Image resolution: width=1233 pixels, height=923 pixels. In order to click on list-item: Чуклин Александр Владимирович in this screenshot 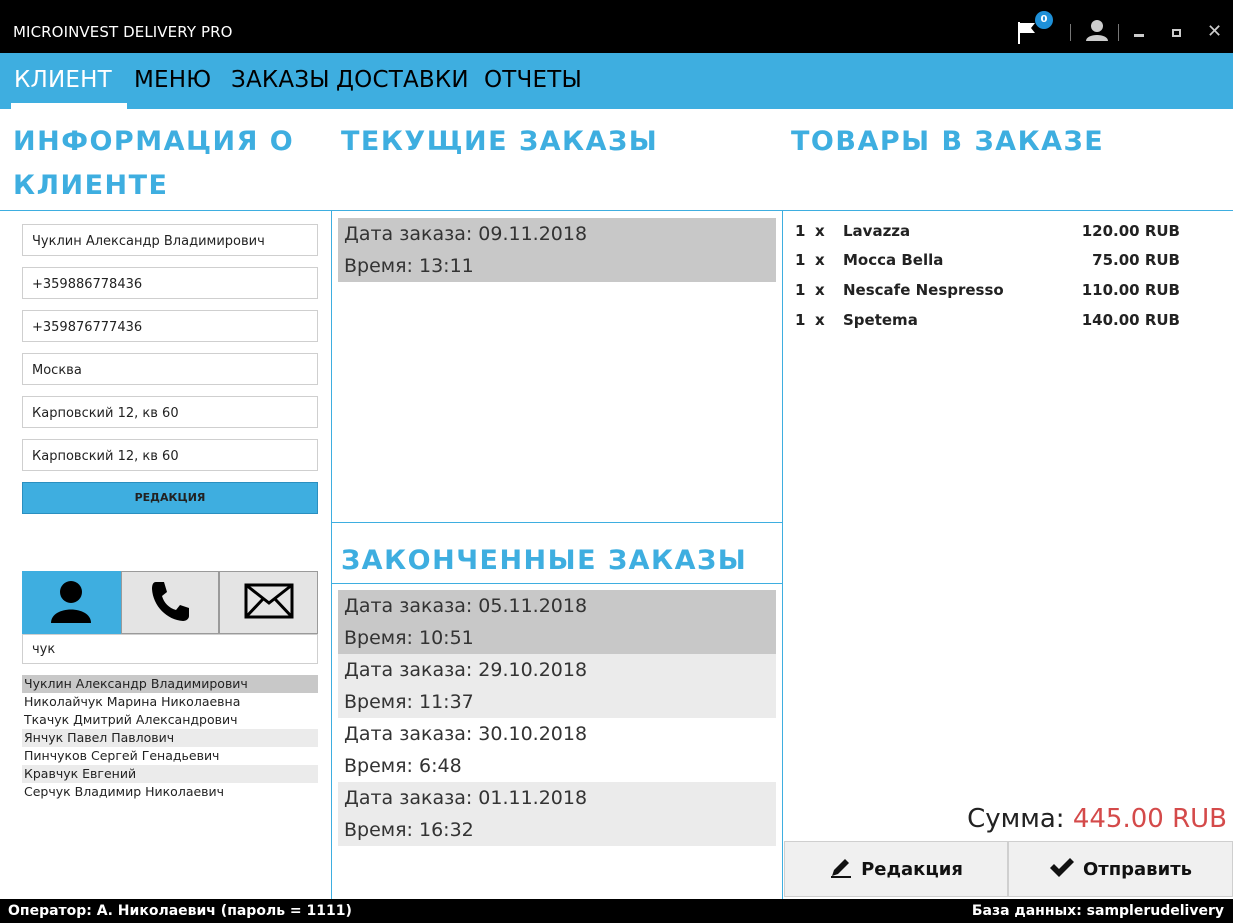, I will do `click(170, 684)`.